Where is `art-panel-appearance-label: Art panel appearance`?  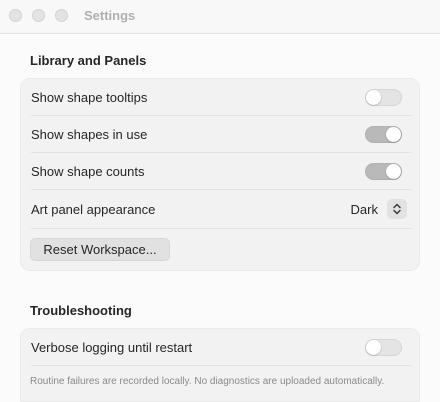
art-panel-appearance-label: Art panel appearance is located at coordinates (93, 209).